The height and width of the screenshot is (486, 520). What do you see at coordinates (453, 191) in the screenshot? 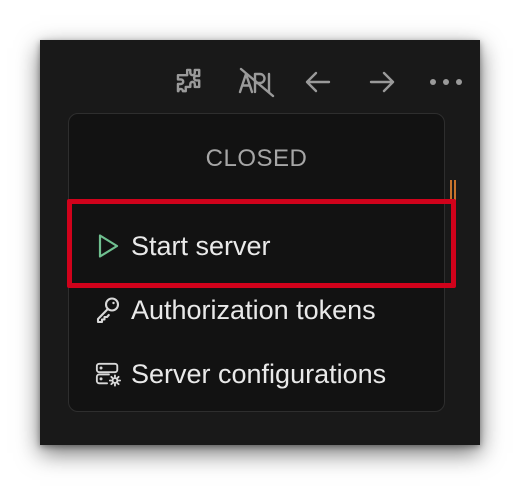
I see `background-indicator` at bounding box center [453, 191].